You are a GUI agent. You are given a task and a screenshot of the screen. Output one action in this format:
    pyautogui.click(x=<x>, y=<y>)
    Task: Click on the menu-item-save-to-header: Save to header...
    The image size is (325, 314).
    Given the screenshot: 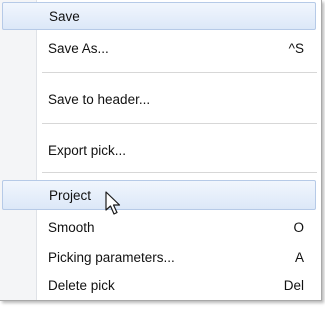 What is the action you would take?
    pyautogui.click(x=159, y=99)
    